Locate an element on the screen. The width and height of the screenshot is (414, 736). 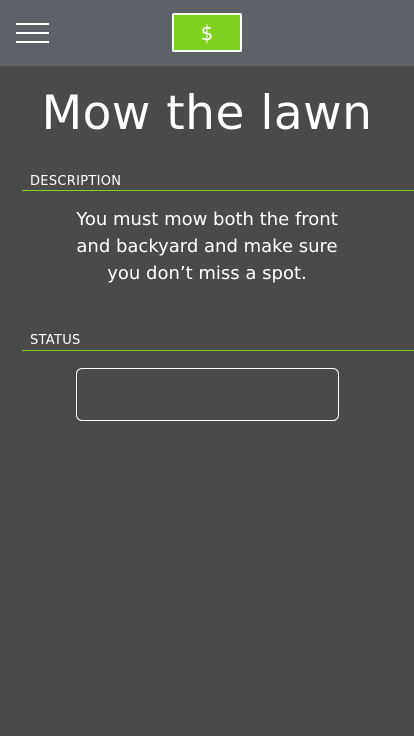
task-title: Mow the lawn is located at coordinates (207, 113).